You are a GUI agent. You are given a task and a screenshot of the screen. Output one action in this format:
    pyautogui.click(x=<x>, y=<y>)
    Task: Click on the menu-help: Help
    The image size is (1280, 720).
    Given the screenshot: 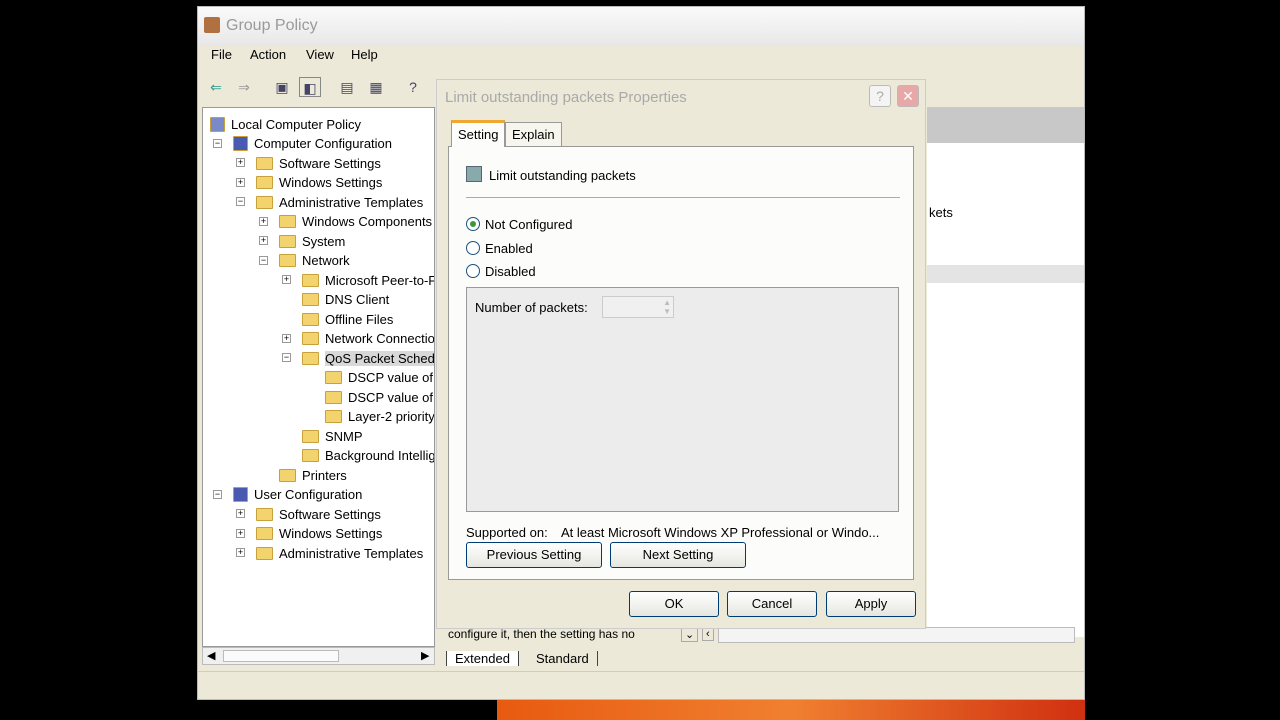 What is the action you would take?
    pyautogui.click(x=364, y=54)
    